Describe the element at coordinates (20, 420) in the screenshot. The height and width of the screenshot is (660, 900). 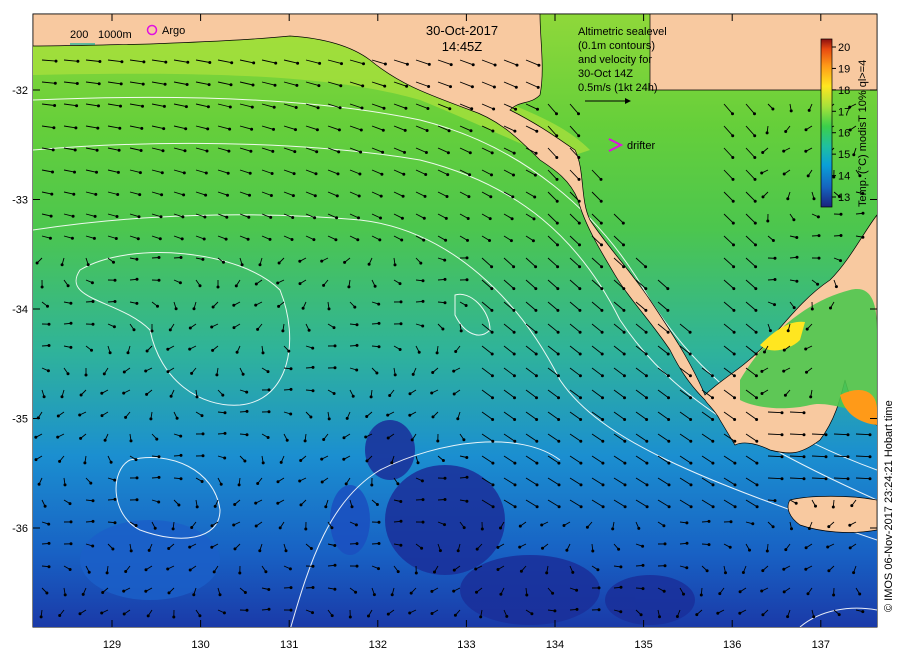
I see `y-tick-label: -35` at that location.